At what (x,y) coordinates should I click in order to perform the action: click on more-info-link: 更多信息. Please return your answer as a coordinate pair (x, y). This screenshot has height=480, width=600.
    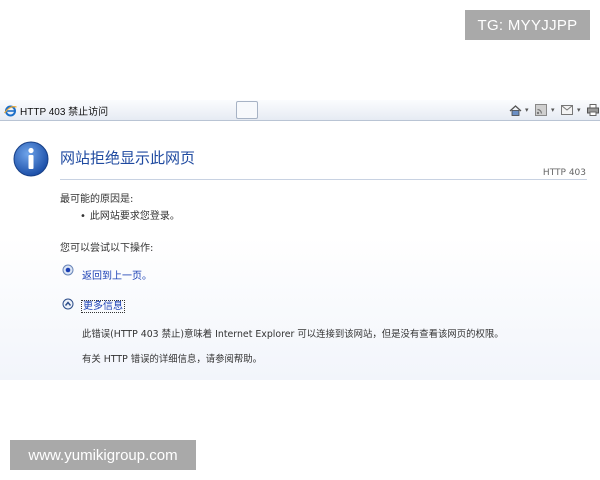
    Looking at the image, I should click on (103, 305).